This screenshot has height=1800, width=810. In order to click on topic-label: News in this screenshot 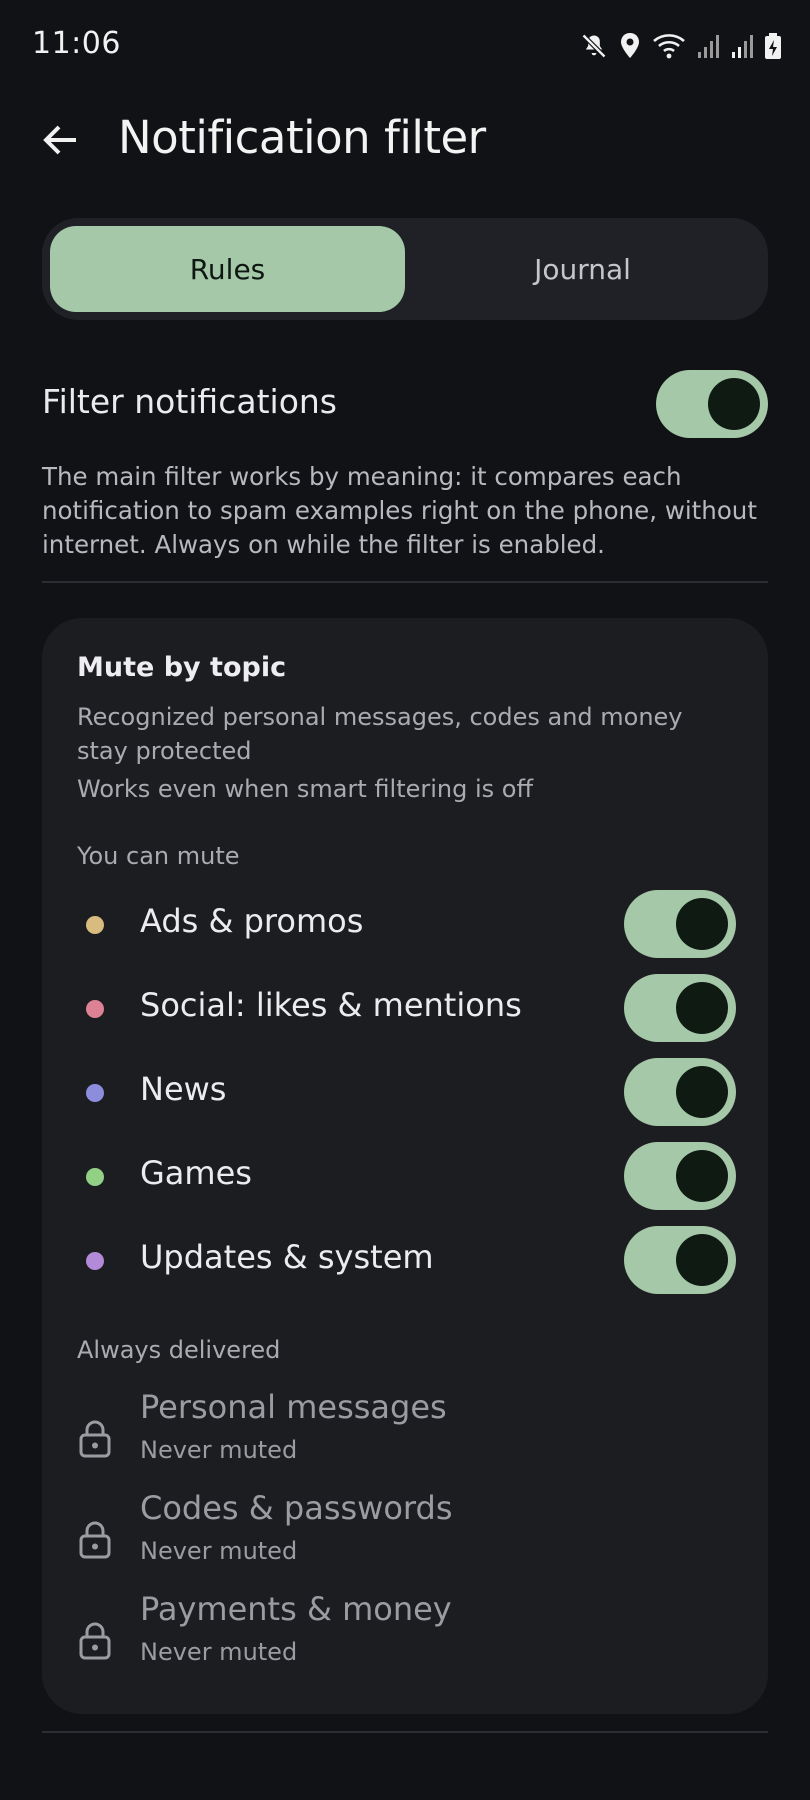, I will do `click(183, 1089)`.